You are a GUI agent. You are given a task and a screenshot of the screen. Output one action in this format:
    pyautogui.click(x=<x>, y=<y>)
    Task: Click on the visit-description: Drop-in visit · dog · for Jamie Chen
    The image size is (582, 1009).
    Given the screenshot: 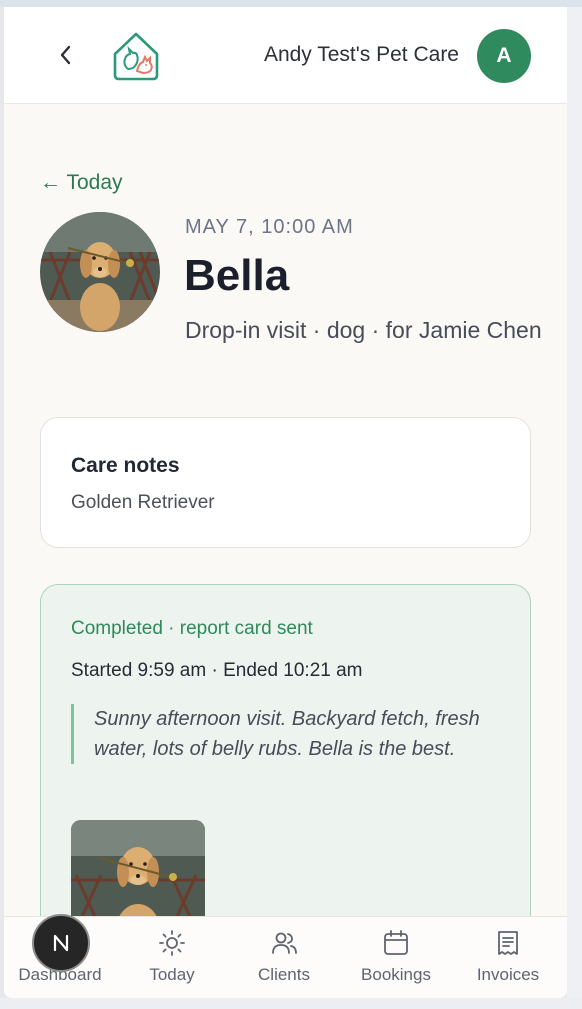 What is the action you would take?
    pyautogui.click(x=363, y=330)
    